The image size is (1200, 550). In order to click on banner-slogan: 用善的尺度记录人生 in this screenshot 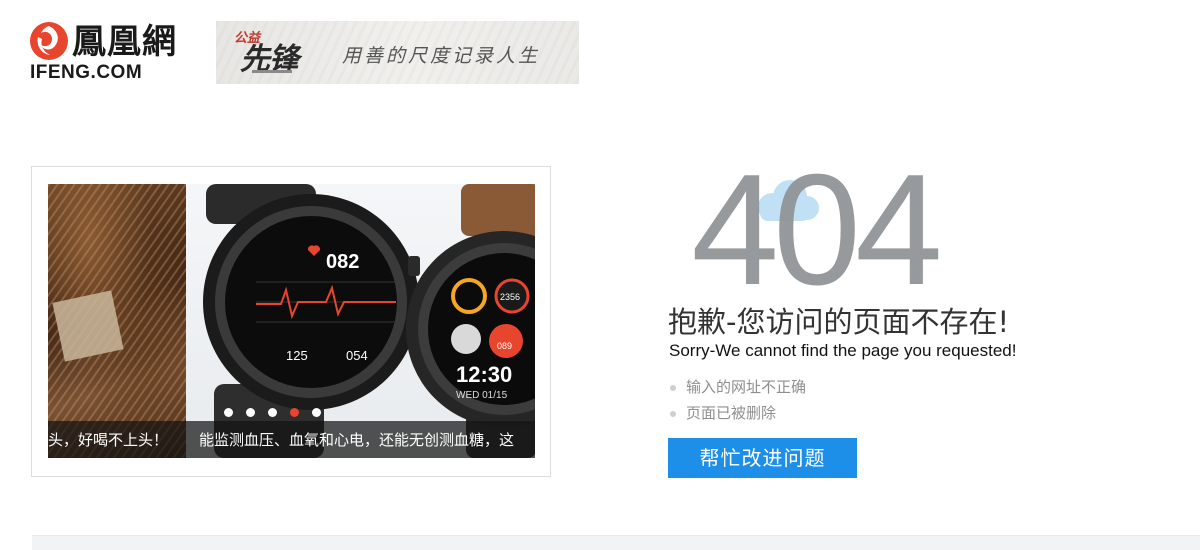, I will do `click(441, 56)`.